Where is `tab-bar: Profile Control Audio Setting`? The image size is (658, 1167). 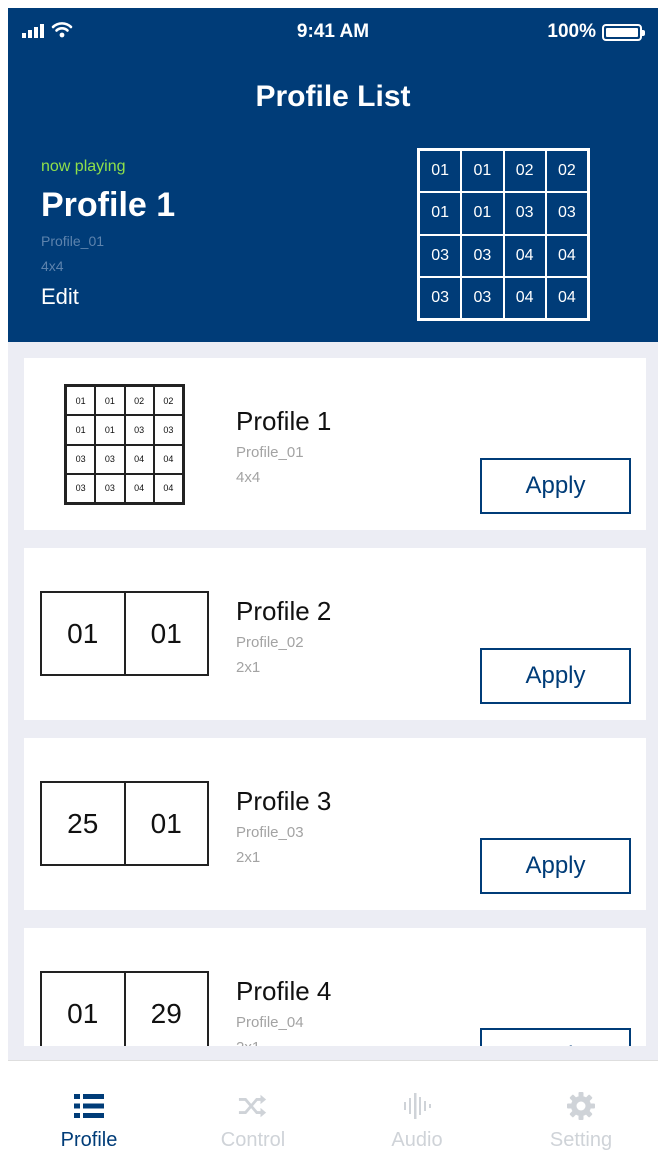 tab-bar: Profile Control Audio Setting is located at coordinates (333, 1113).